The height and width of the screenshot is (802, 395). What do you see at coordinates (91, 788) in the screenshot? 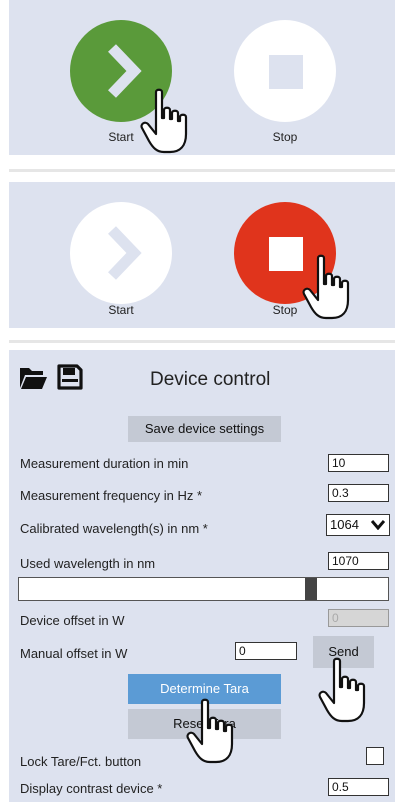
I see `display-contrast-label: Display contrast device *` at bounding box center [91, 788].